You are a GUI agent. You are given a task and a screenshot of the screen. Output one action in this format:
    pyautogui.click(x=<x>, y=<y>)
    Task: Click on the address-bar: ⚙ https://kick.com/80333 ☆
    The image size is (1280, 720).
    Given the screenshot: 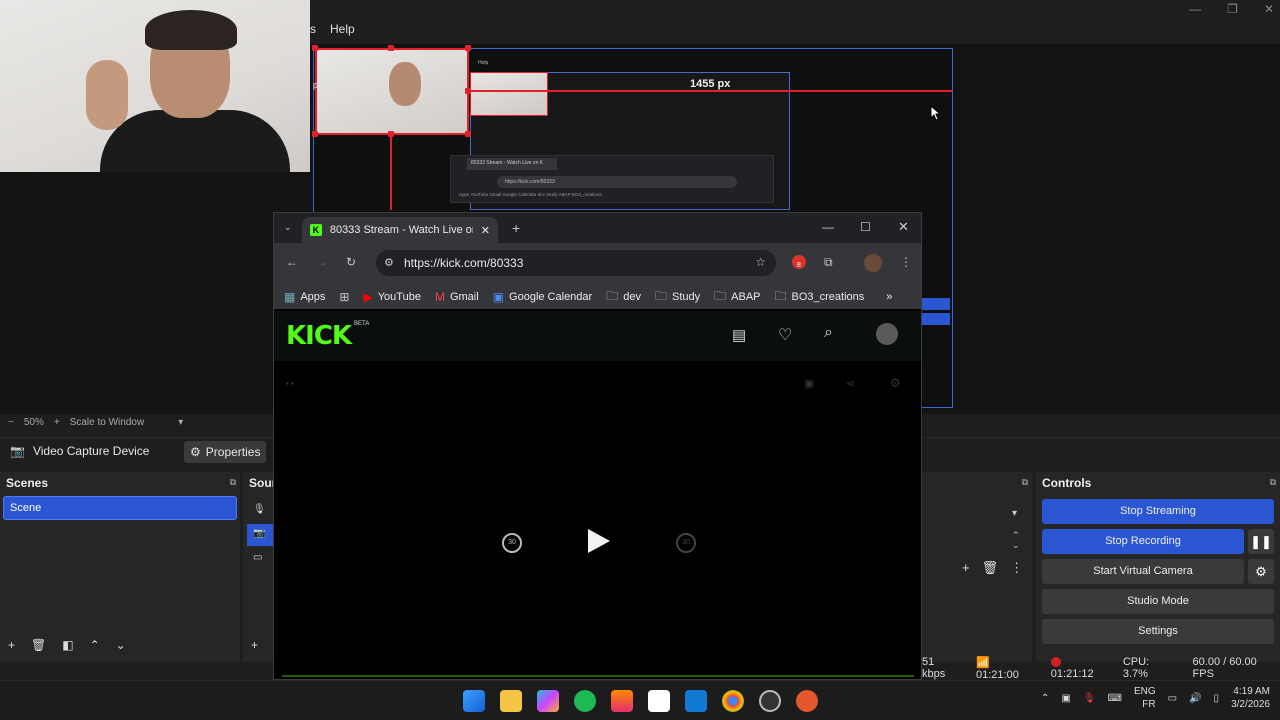 What is the action you would take?
    pyautogui.click(x=576, y=263)
    